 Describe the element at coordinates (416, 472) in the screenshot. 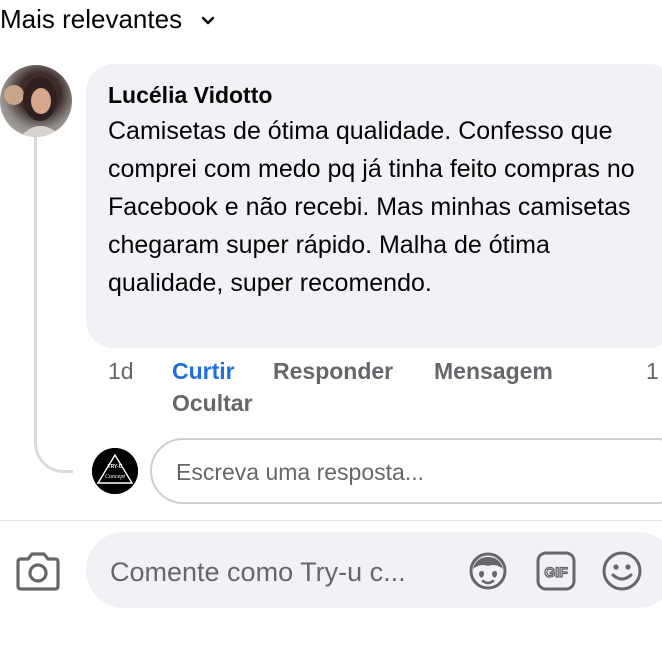

I see `reply-input` at that location.